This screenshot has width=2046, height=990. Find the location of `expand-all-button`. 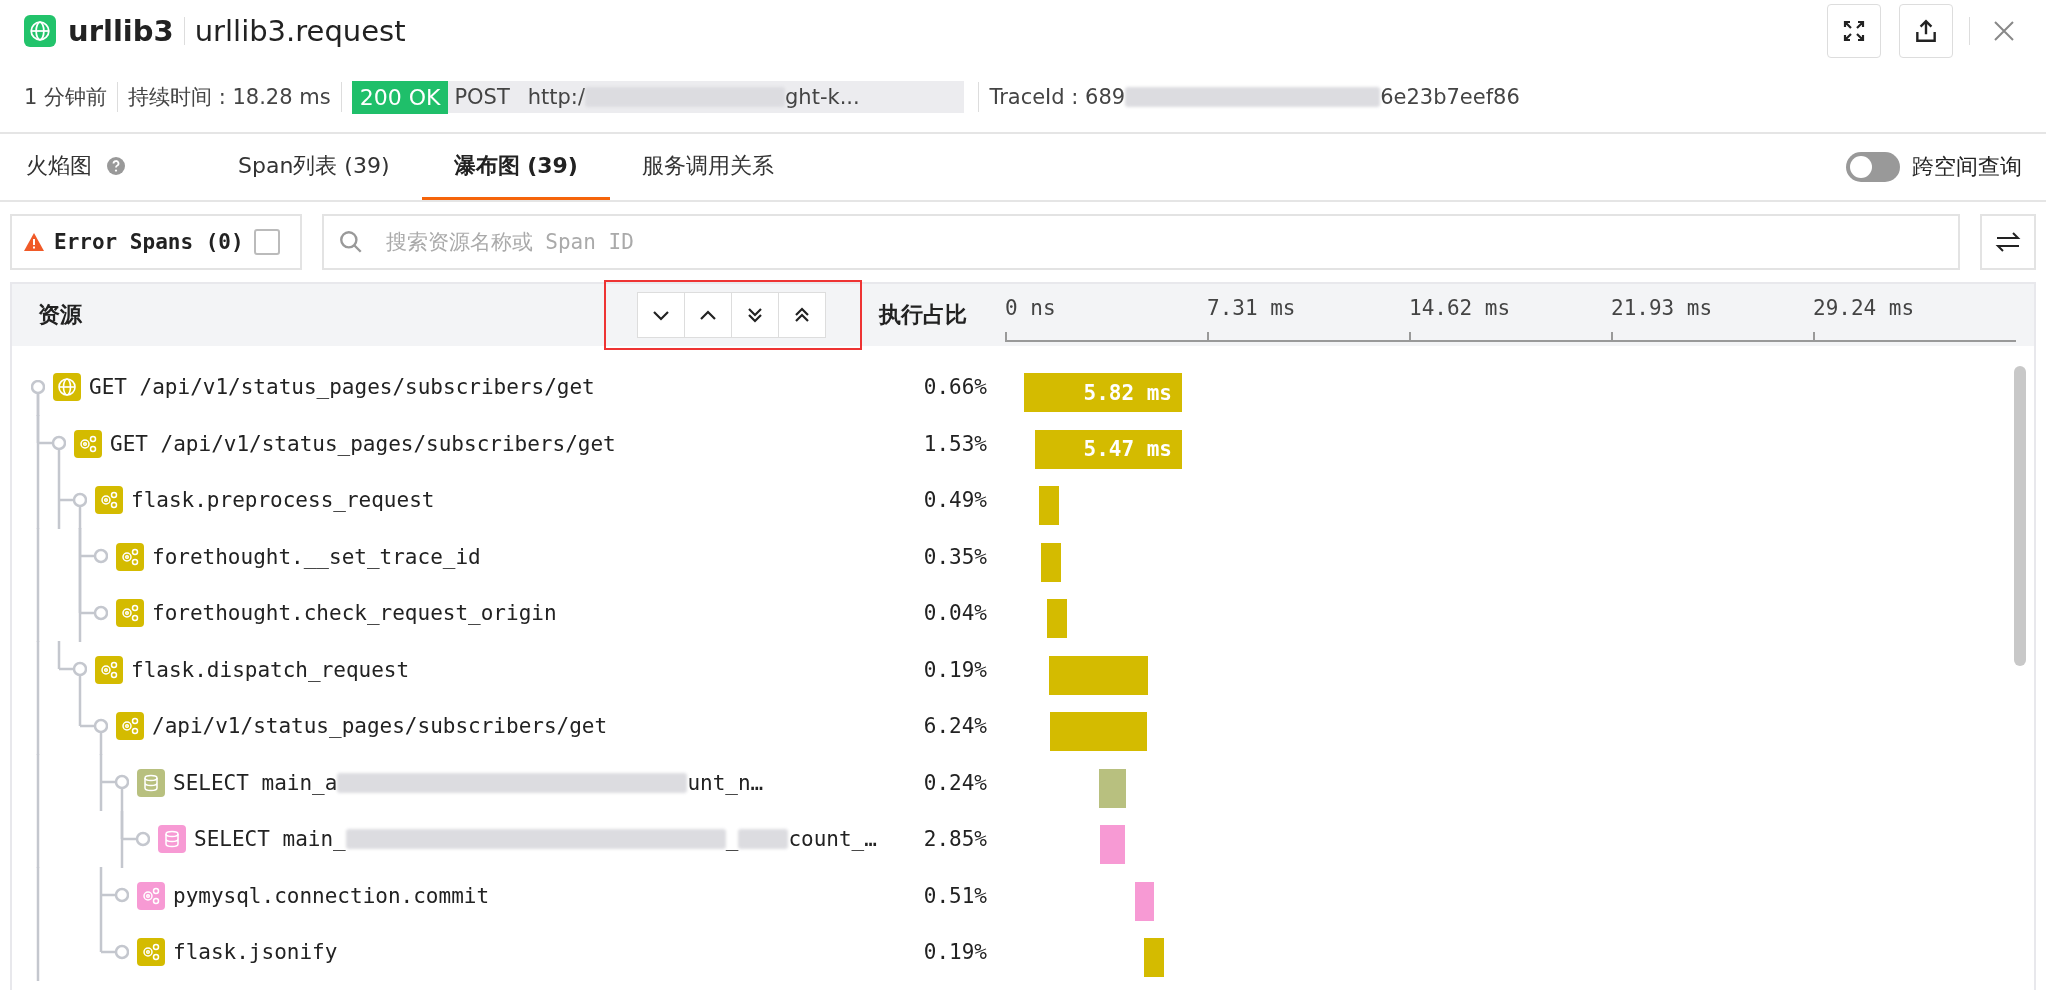

expand-all-button is located at coordinates (755, 315).